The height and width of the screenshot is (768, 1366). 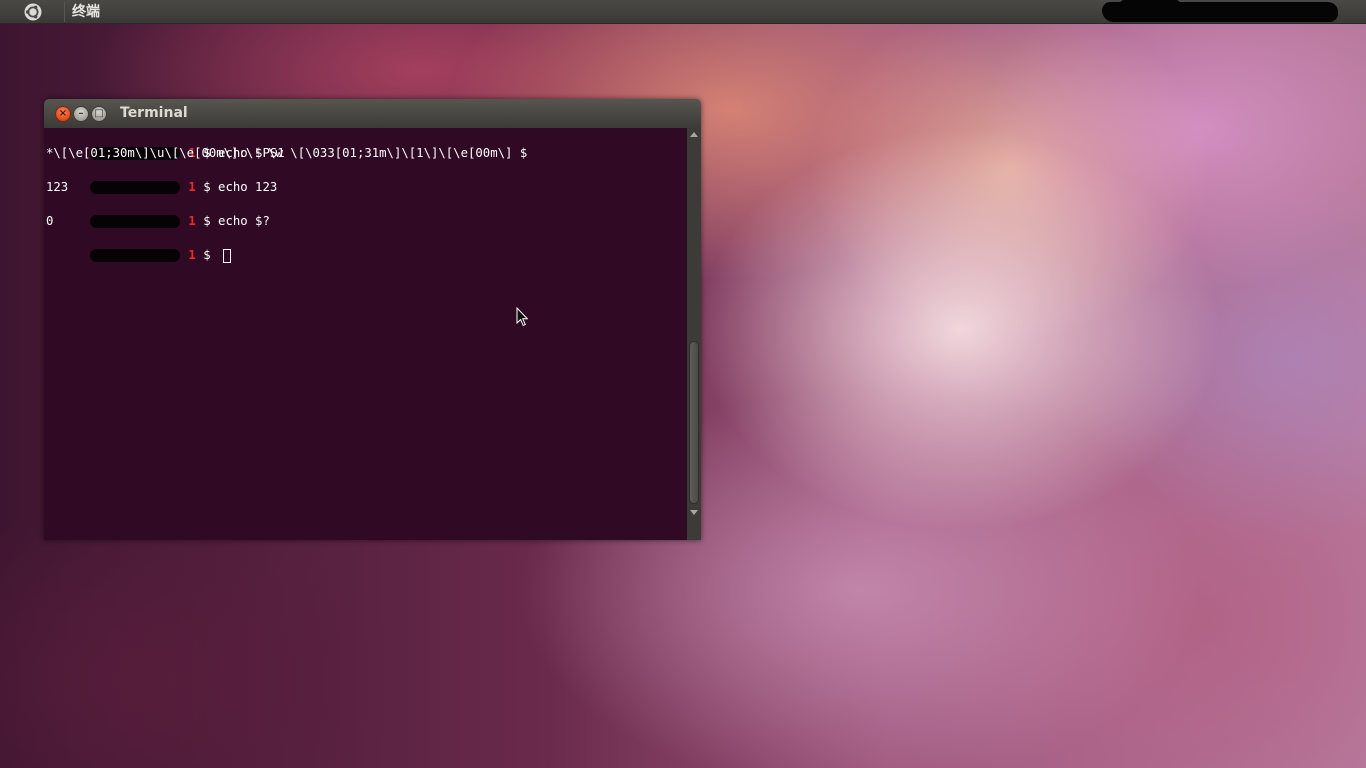 What do you see at coordinates (1220, 12) in the screenshot?
I see `redacted-indicator-area` at bounding box center [1220, 12].